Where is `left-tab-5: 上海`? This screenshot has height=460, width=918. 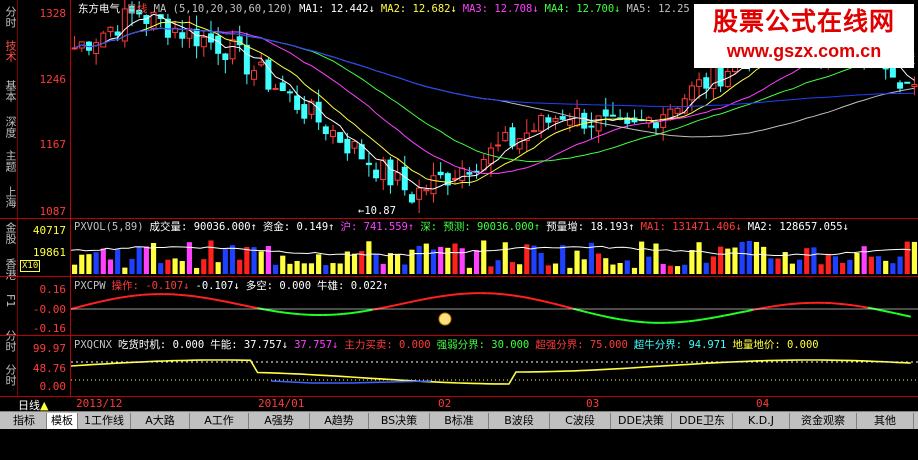
left-tab-5: 上海 is located at coordinates (8, 197).